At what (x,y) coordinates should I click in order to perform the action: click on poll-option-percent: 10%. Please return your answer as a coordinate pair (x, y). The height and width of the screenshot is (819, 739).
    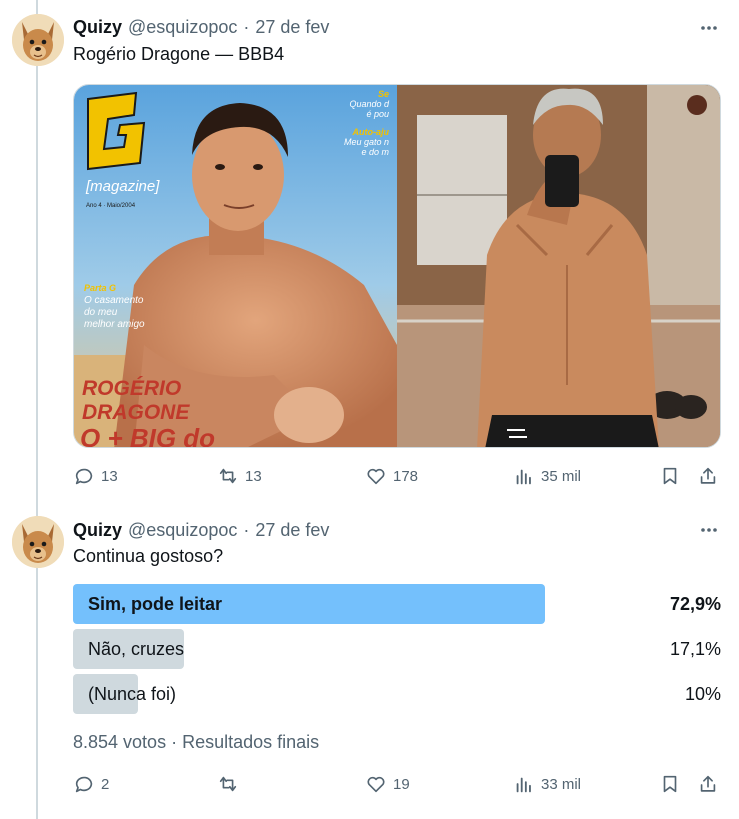
    Looking at the image, I should click on (702, 694).